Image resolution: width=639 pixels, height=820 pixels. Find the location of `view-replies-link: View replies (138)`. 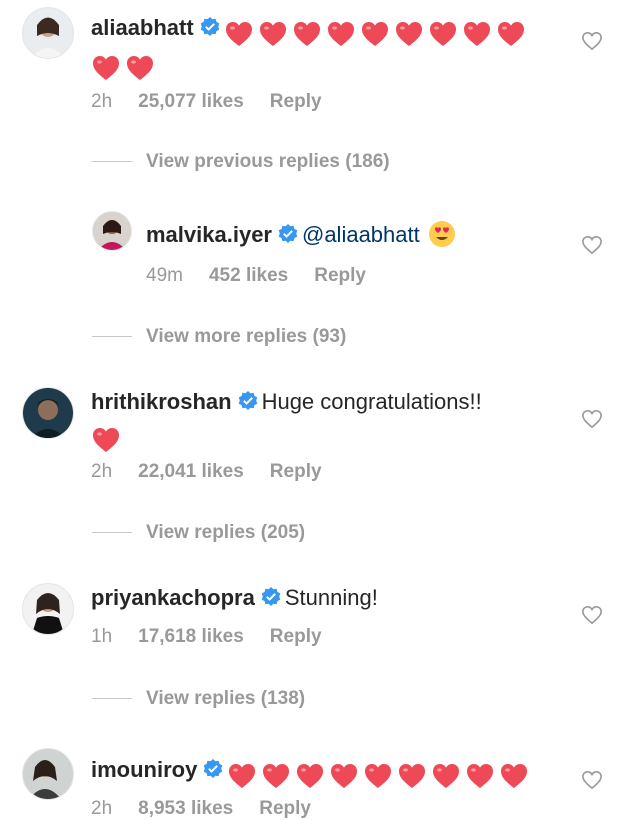

view-replies-link: View replies (138) is located at coordinates (198, 699).